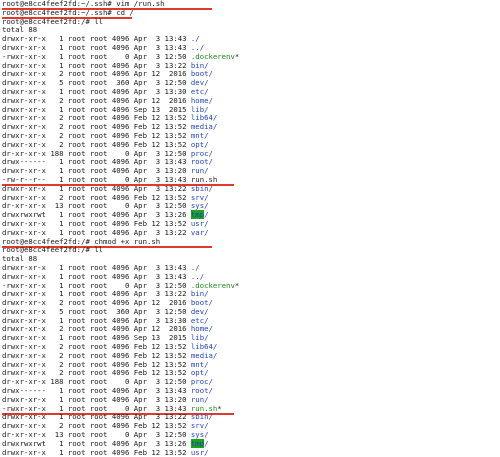 The image size is (500, 457). What do you see at coordinates (199, 311) in the screenshot?
I see `file-name: dev/` at bounding box center [199, 311].